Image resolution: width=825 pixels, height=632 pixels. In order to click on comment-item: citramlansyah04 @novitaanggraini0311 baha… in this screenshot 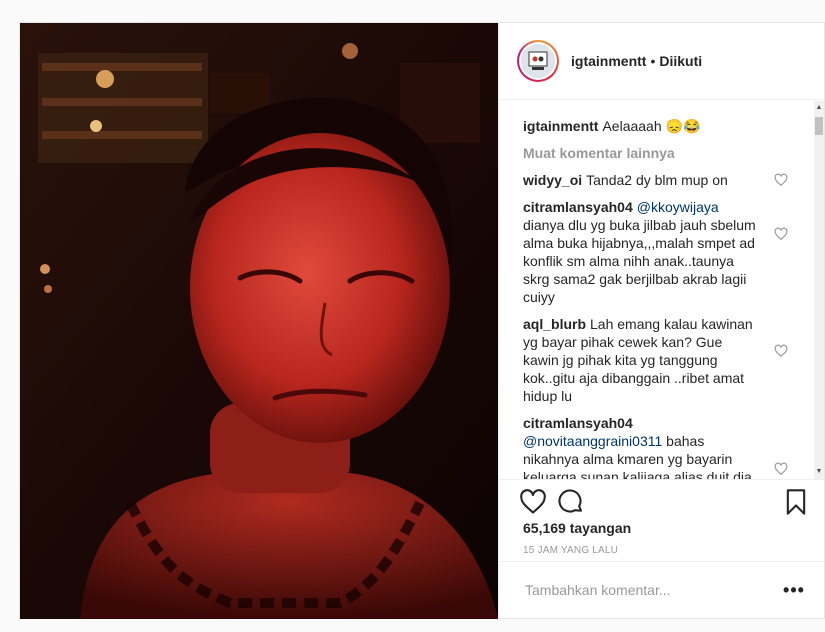, I will do `click(657, 446)`.